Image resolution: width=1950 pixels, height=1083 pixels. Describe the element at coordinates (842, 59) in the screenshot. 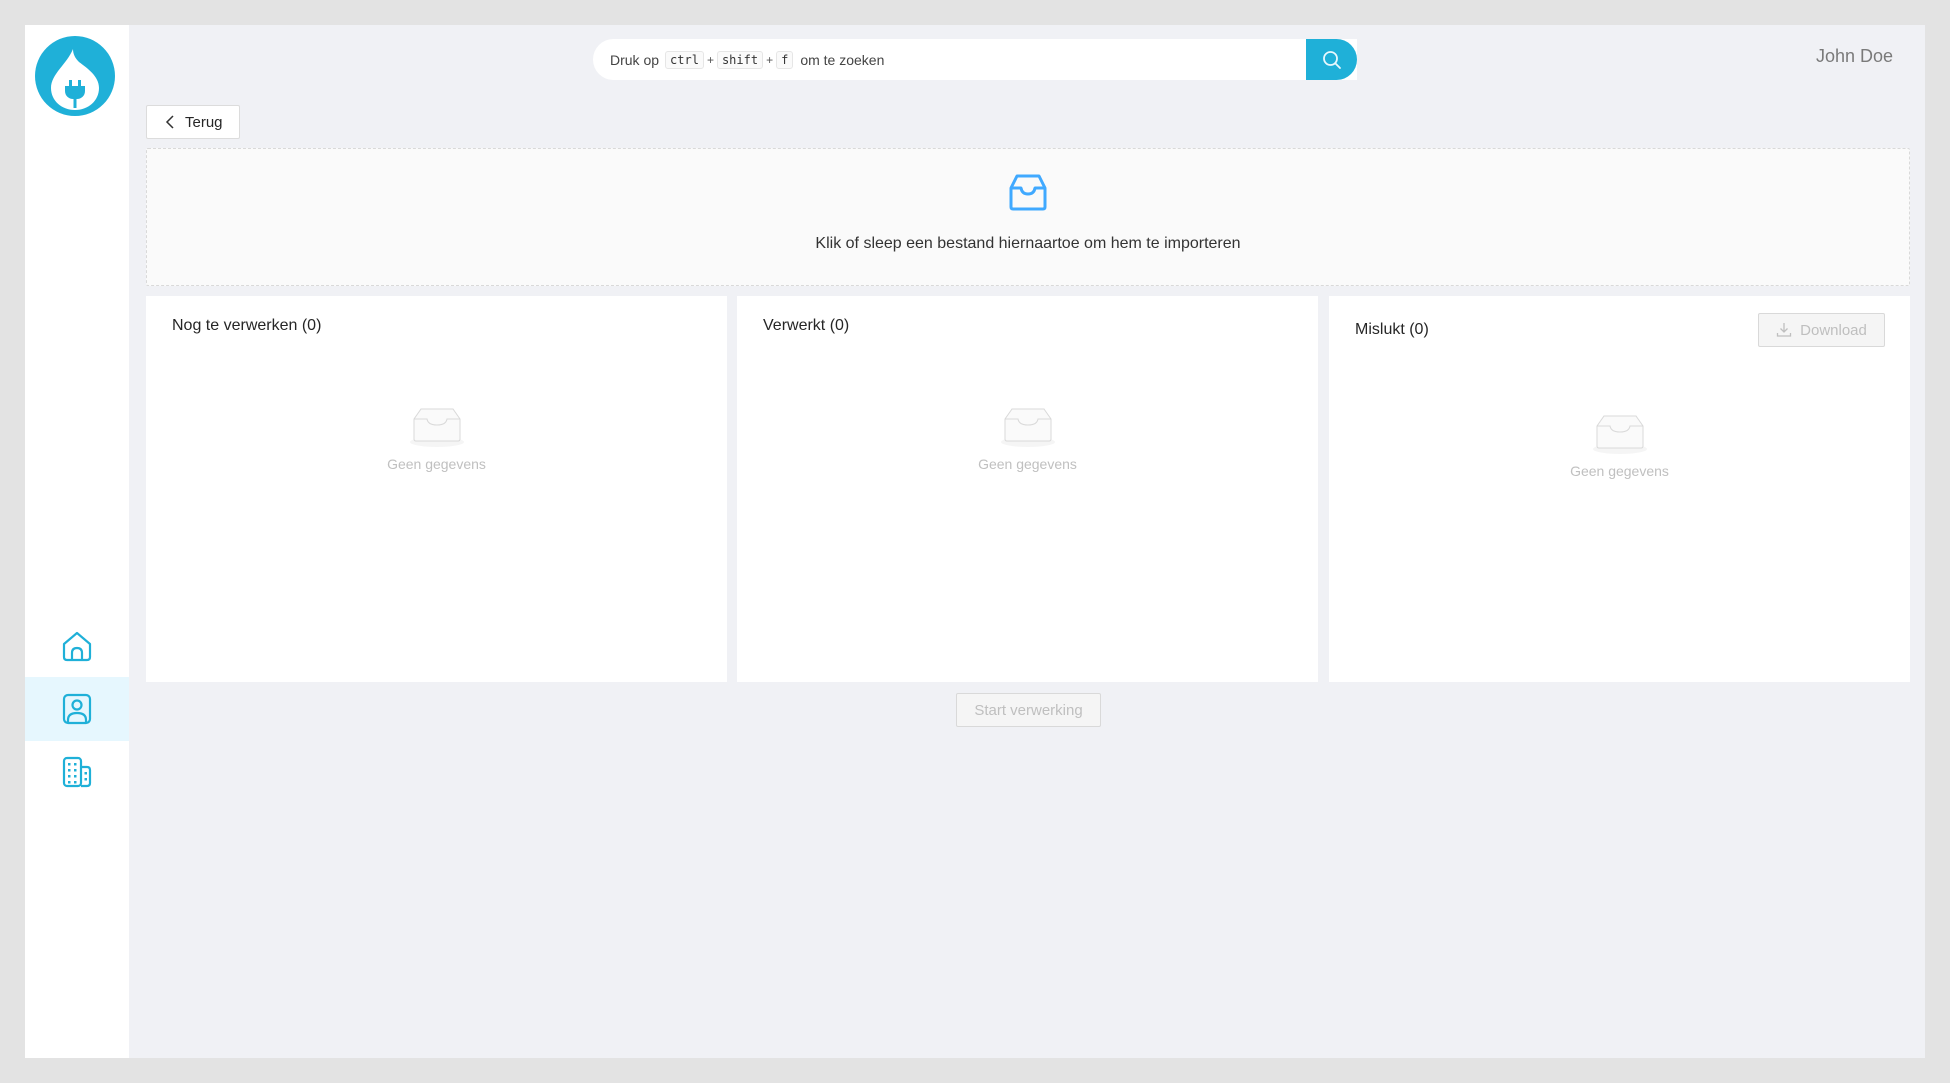

I see `search-hint-suffix: om te zoeken` at that location.